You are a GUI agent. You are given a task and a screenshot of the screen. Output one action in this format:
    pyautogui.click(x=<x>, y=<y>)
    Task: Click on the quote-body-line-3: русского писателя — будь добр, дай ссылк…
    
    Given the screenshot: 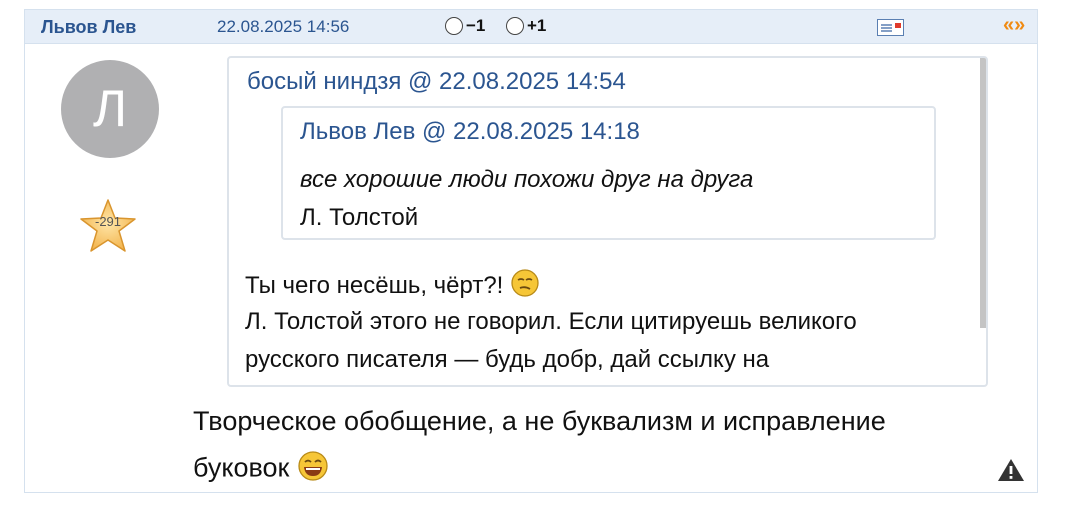 What is the action you would take?
    pyautogui.click(x=507, y=359)
    